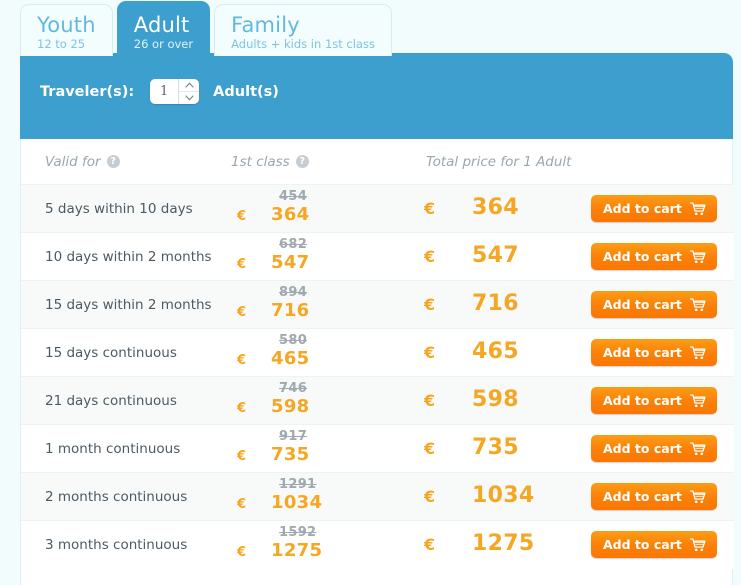 This screenshot has width=741, height=585. Describe the element at coordinates (290, 214) in the screenshot. I see `first-class-discounted-price: 364` at that location.